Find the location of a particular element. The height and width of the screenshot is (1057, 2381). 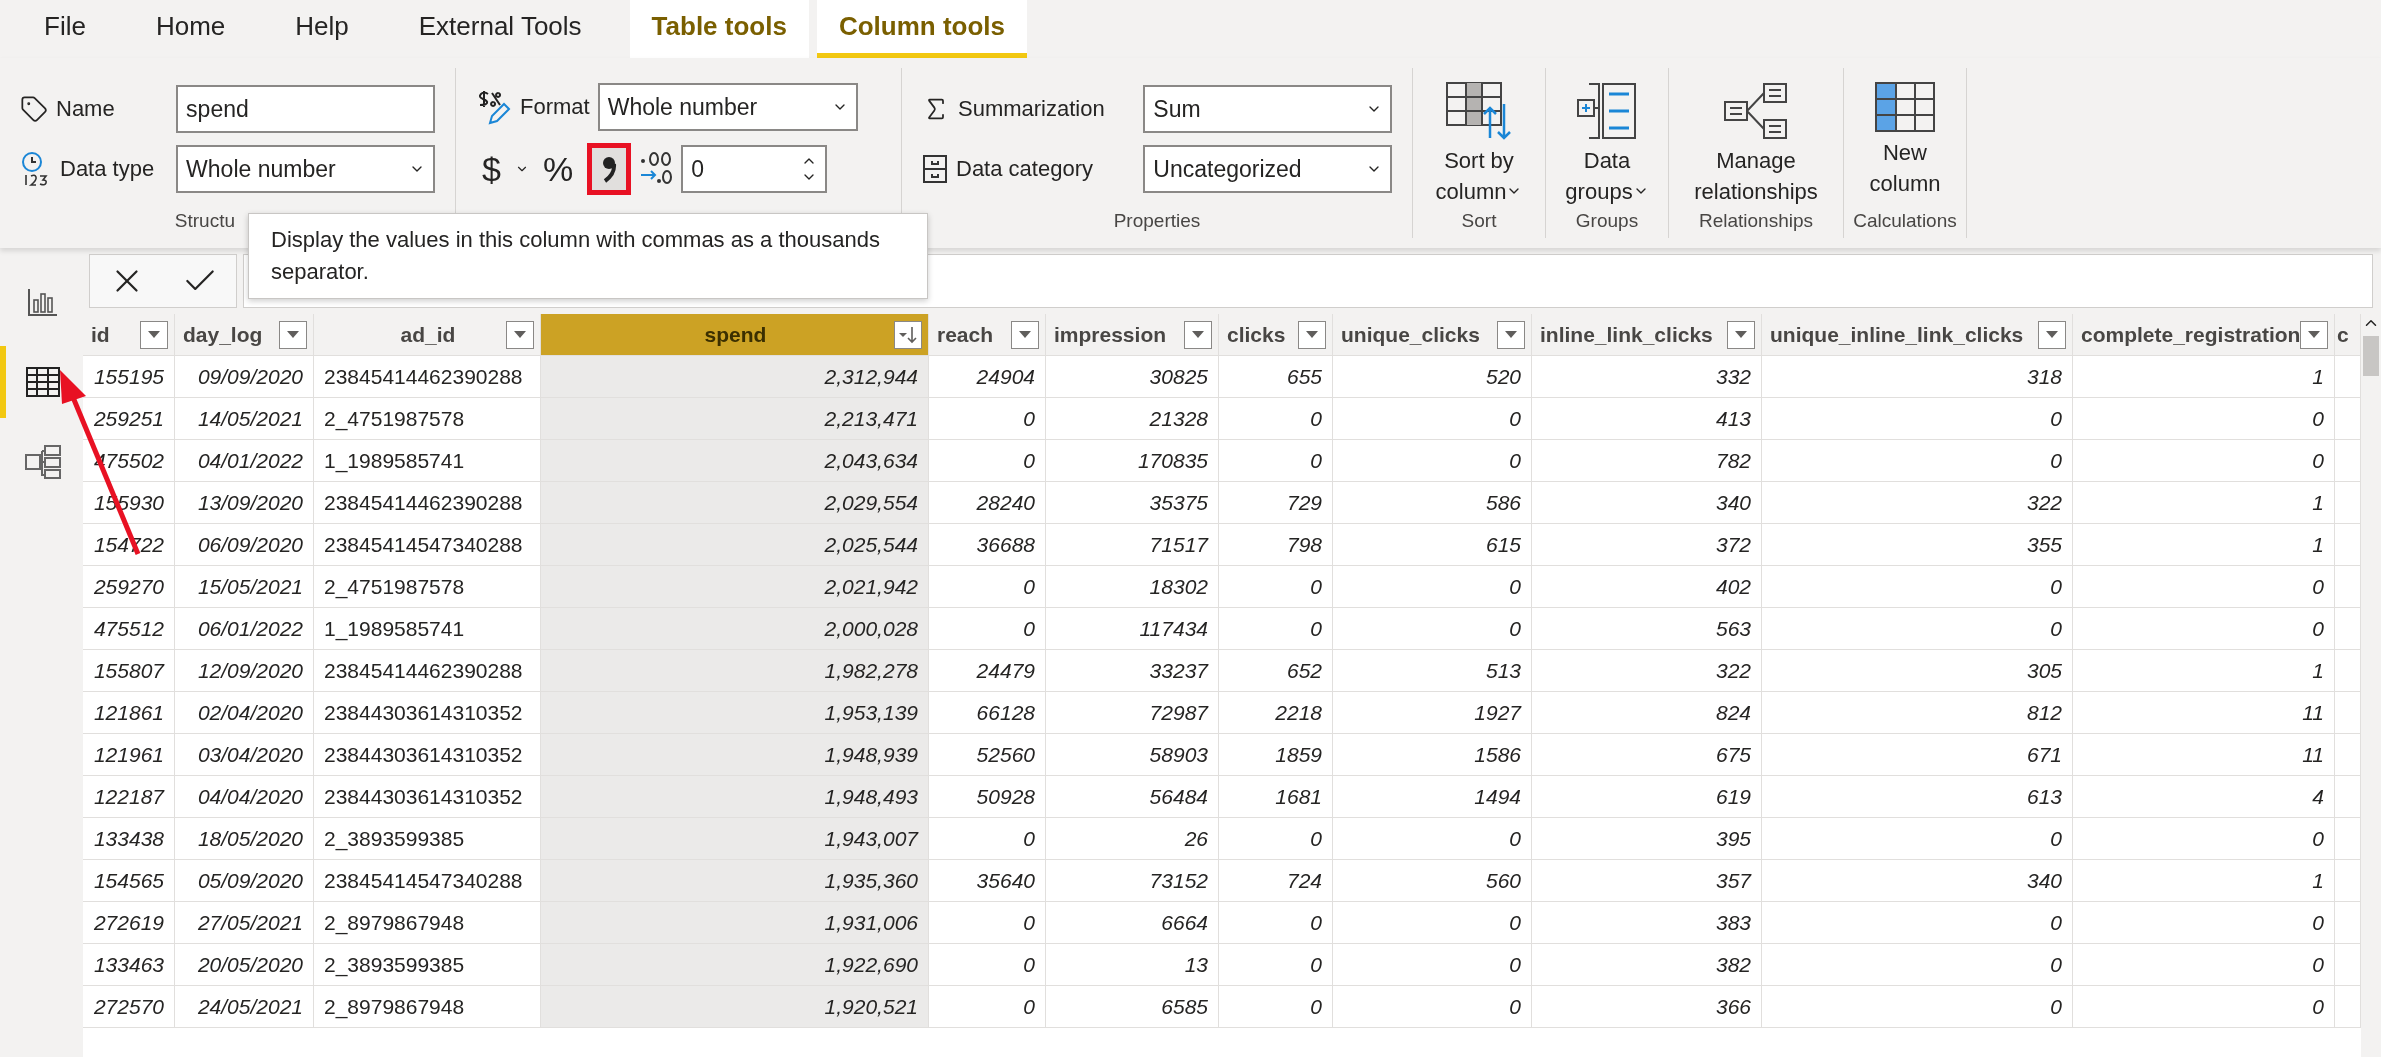

scrollbar-thumb is located at coordinates (2371, 356).